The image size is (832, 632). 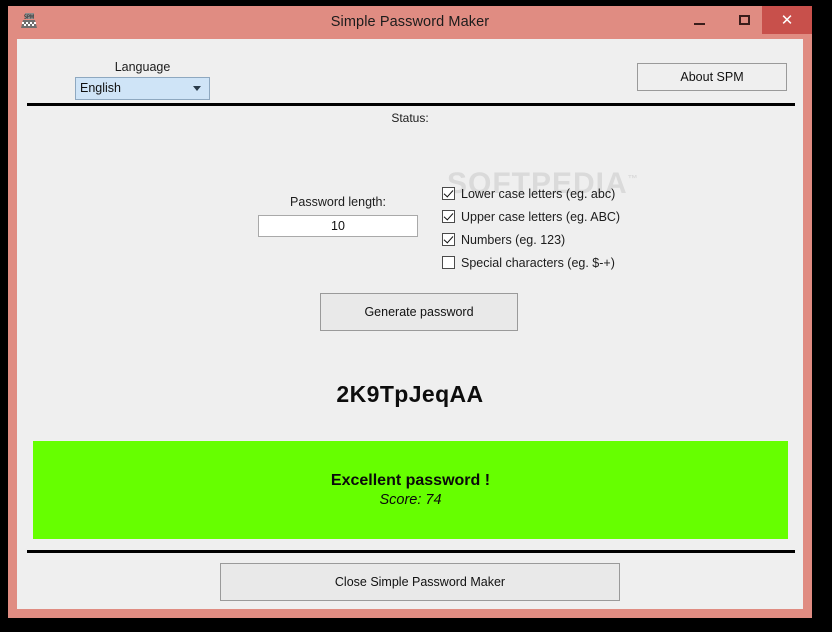 I want to click on checkbox-numbers, so click(x=448, y=239).